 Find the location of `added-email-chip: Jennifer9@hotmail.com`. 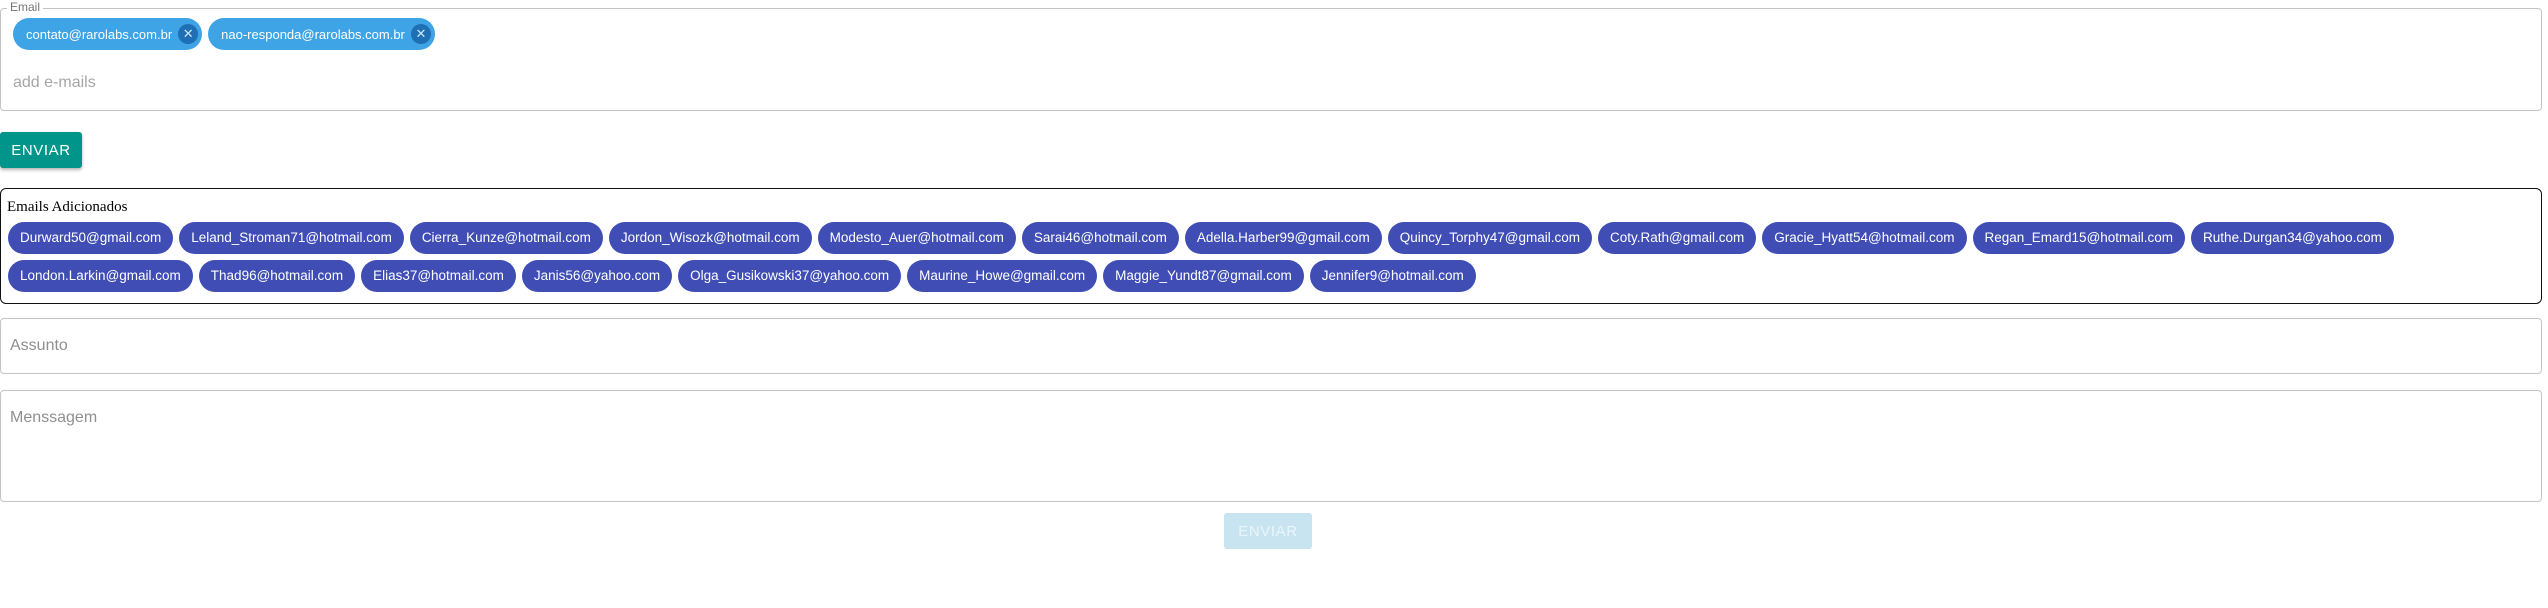

added-email-chip: Jennifer9@hotmail.com is located at coordinates (1392, 276).